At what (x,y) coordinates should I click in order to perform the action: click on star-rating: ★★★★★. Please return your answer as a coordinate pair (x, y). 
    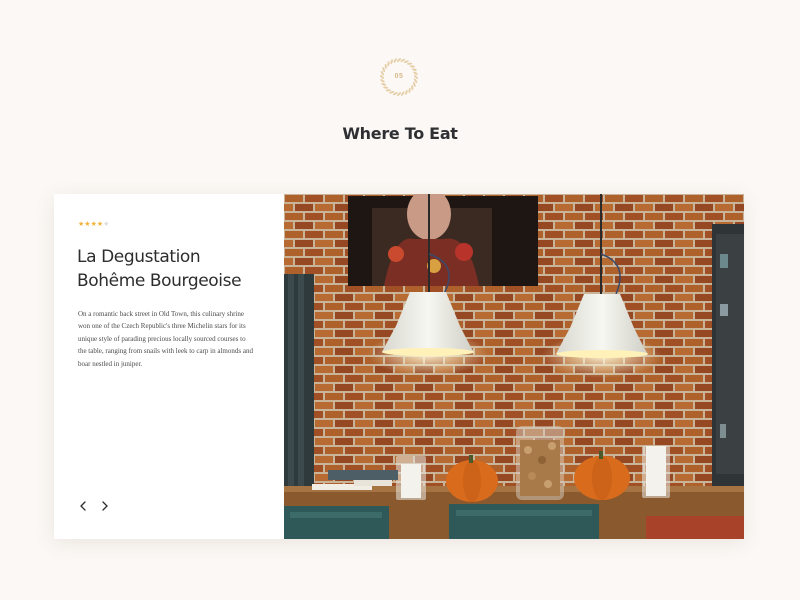
    Looking at the image, I should click on (93, 224).